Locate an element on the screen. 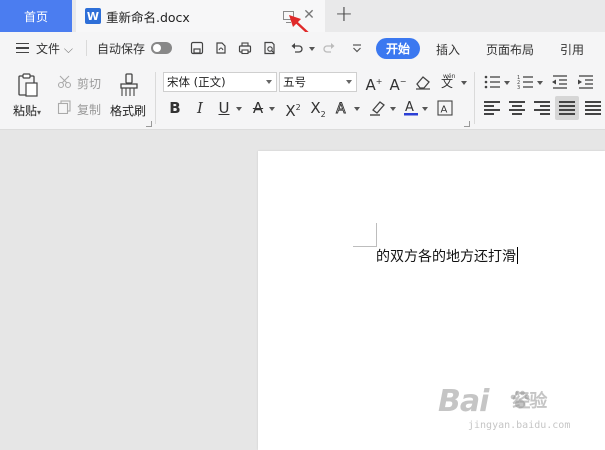  tab-insert: 插入 is located at coordinates (448, 49).